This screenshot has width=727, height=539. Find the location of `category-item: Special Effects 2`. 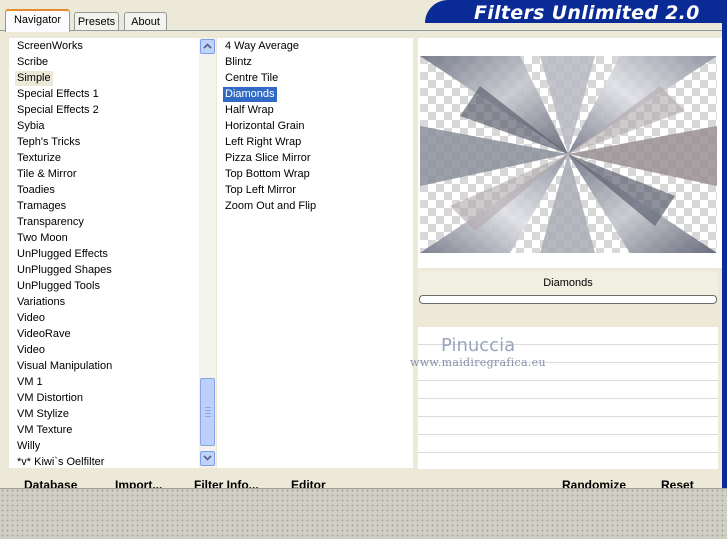

category-item: Special Effects 2 is located at coordinates (58, 110).